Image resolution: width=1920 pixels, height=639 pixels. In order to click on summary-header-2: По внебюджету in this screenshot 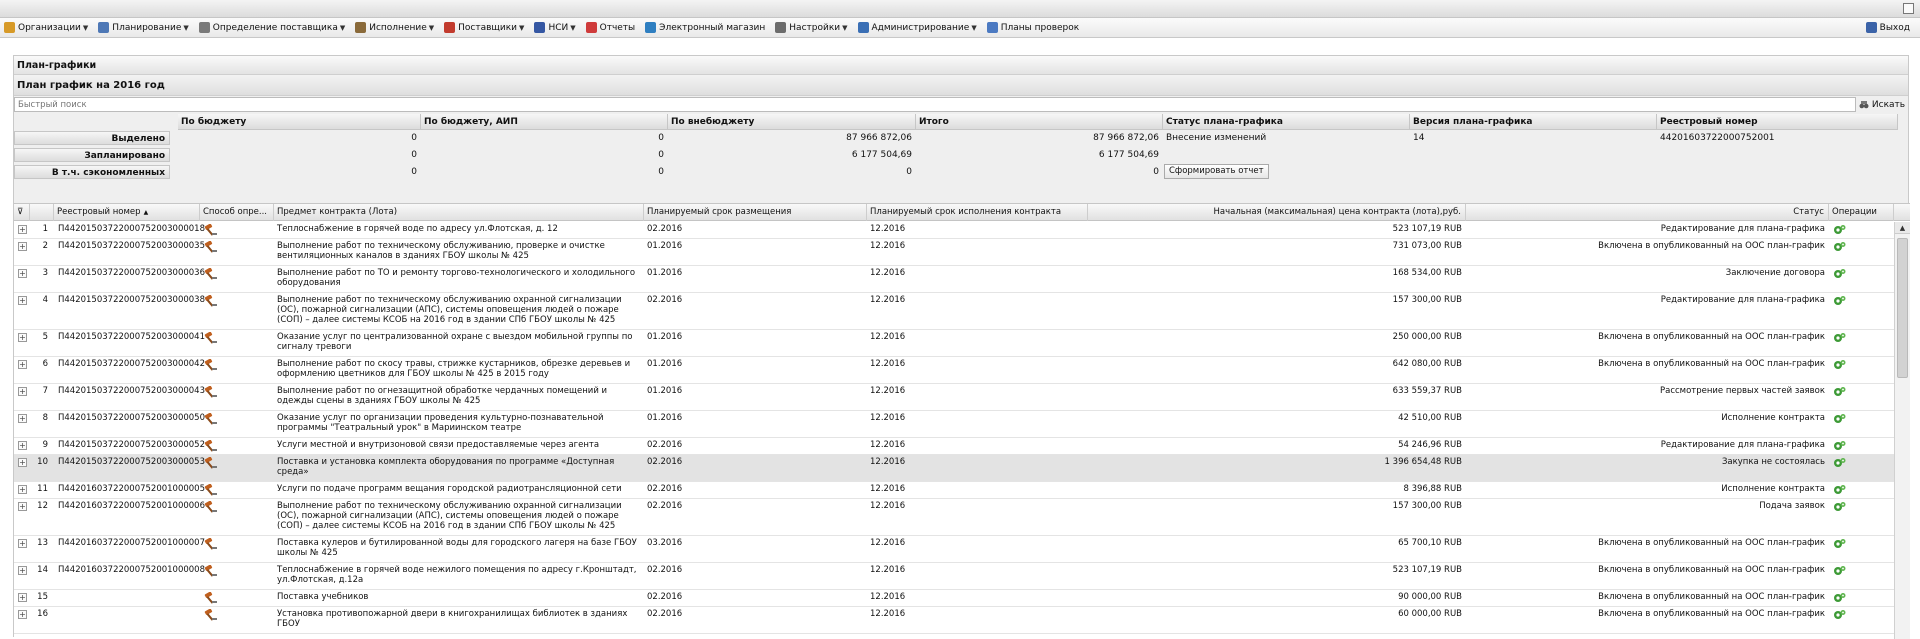, I will do `click(792, 122)`.